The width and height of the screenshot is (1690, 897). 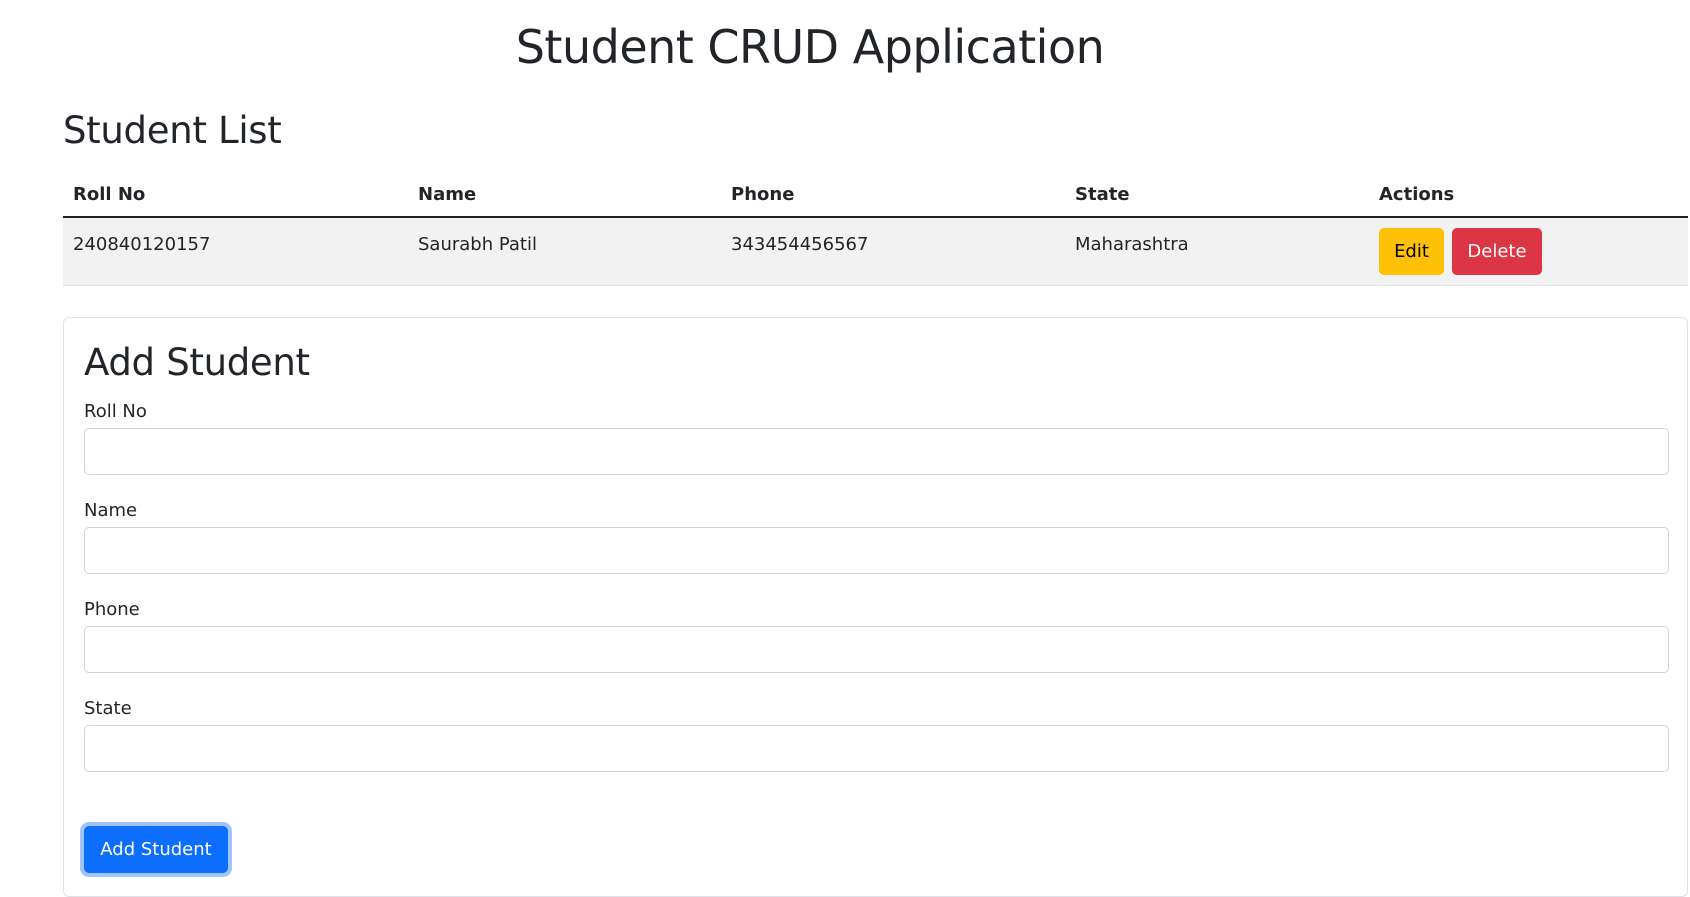 What do you see at coordinates (876, 451) in the screenshot?
I see `roll-no-input` at bounding box center [876, 451].